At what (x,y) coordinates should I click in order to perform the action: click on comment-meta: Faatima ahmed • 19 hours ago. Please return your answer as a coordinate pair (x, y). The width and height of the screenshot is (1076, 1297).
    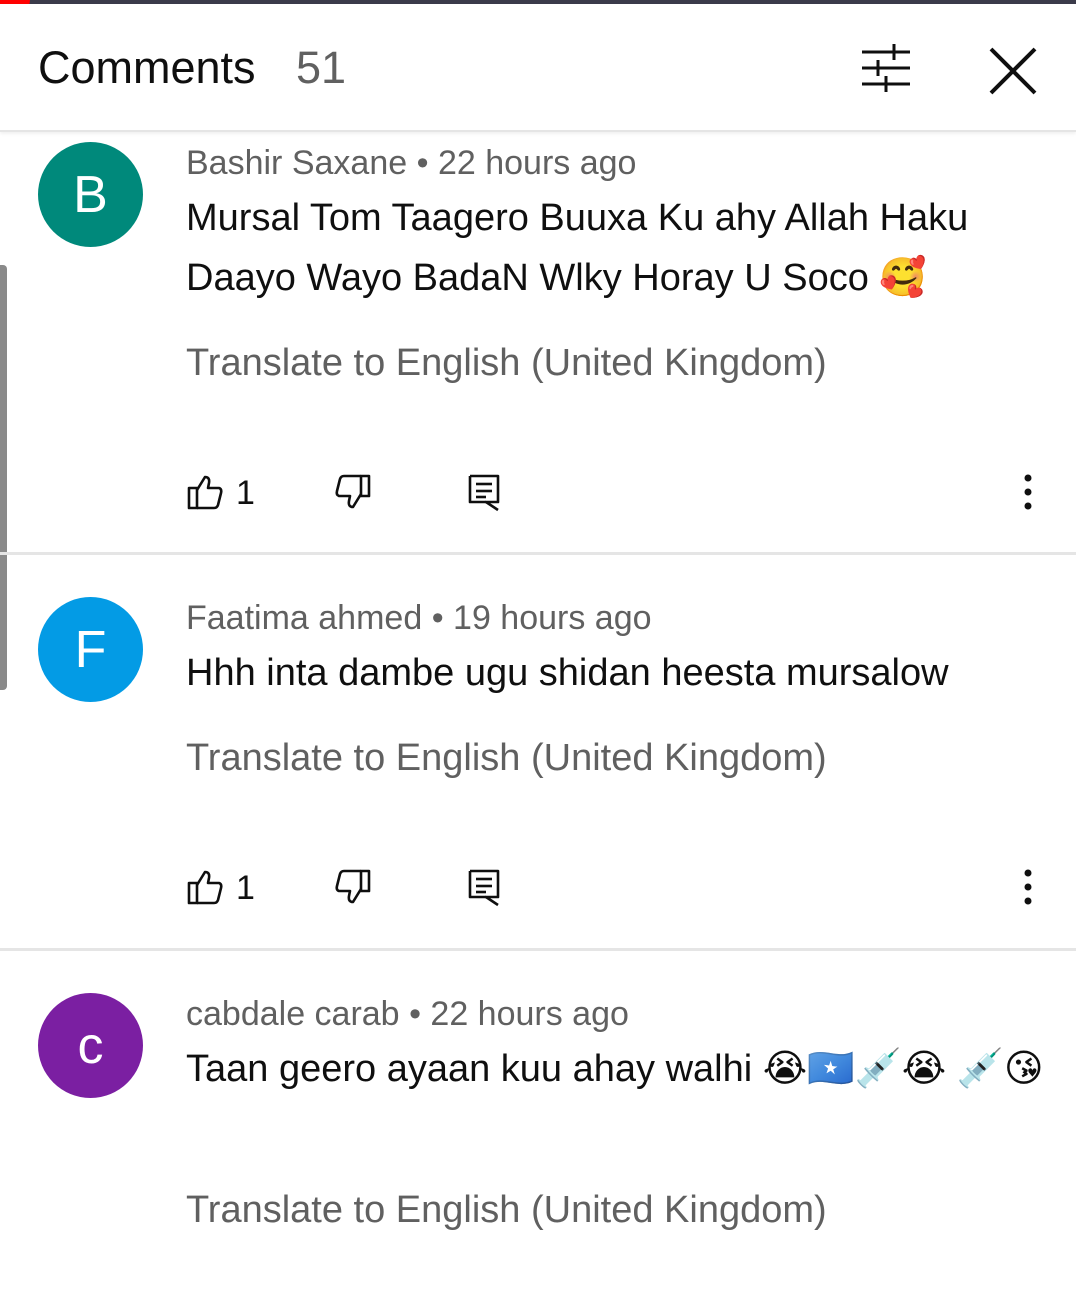
    Looking at the image, I should click on (419, 618).